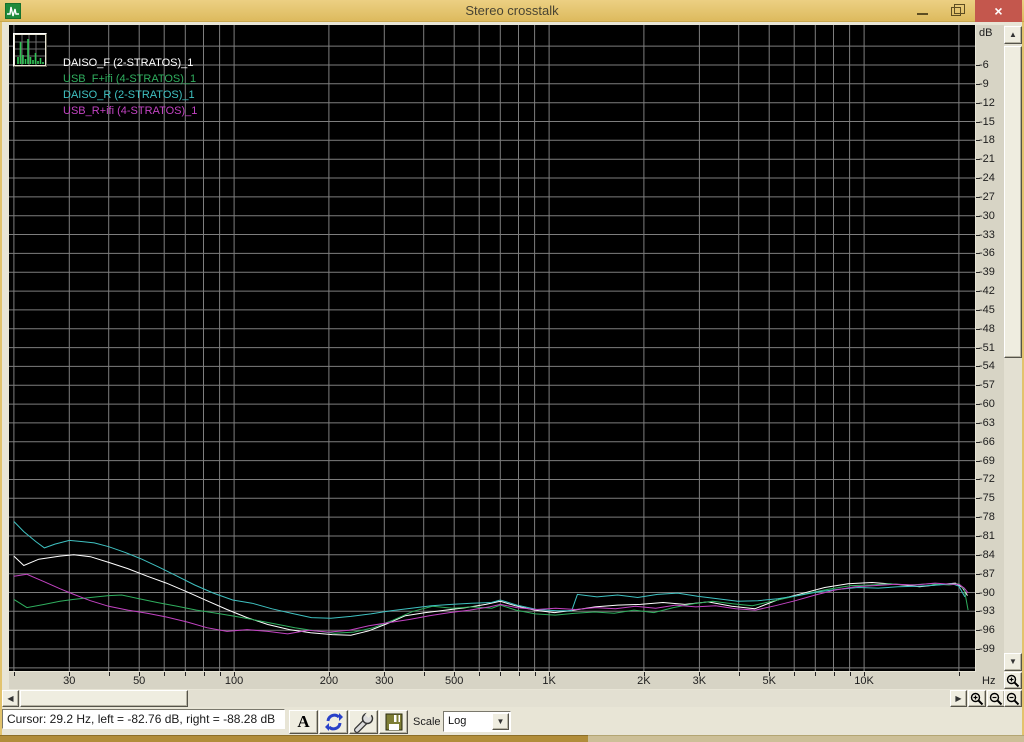 The width and height of the screenshot is (1024, 742). Describe the element at coordinates (294, 738) in the screenshot. I see `bottom-border-left` at that location.